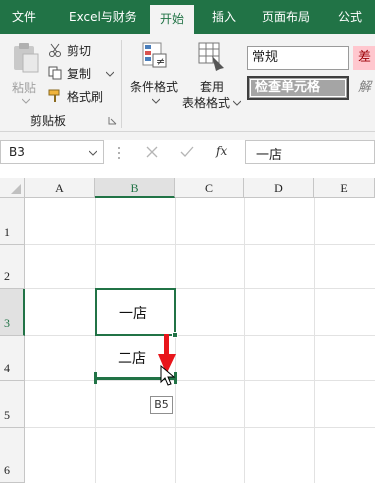 Image resolution: width=375 pixels, height=483 pixels. I want to click on conditional-format-icon: ≠, so click(154, 55).